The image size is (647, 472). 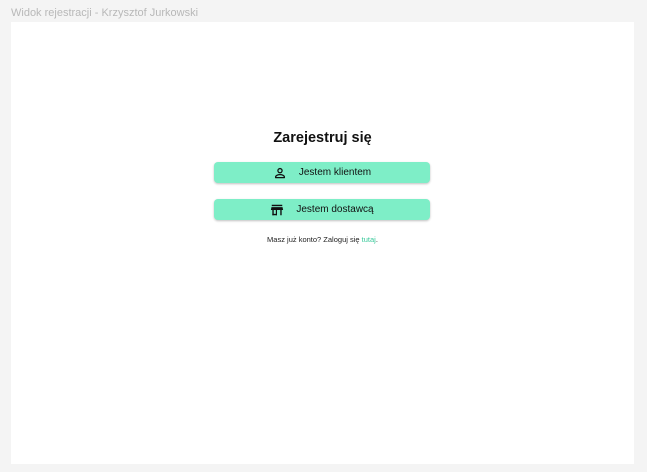 I want to click on supplier-button: Jestem dostawcą, so click(x=322, y=209).